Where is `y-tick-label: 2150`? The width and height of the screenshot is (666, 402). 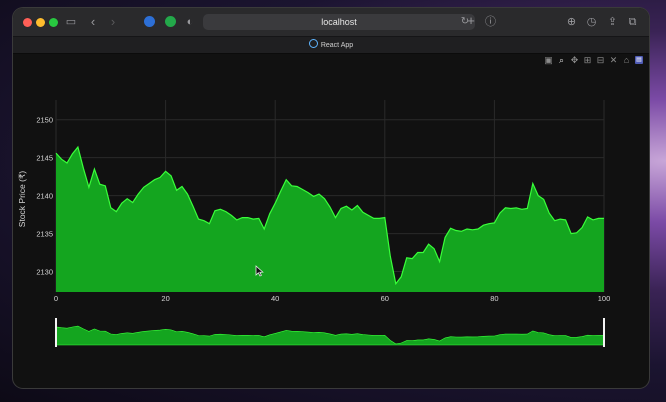
y-tick-label: 2150 is located at coordinates (44, 120).